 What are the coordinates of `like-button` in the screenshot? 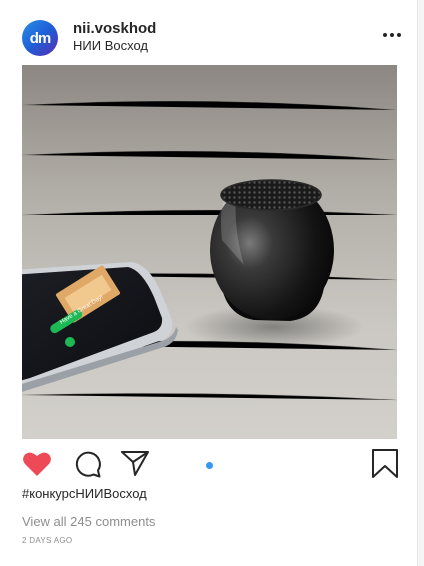 It's located at (37, 464).